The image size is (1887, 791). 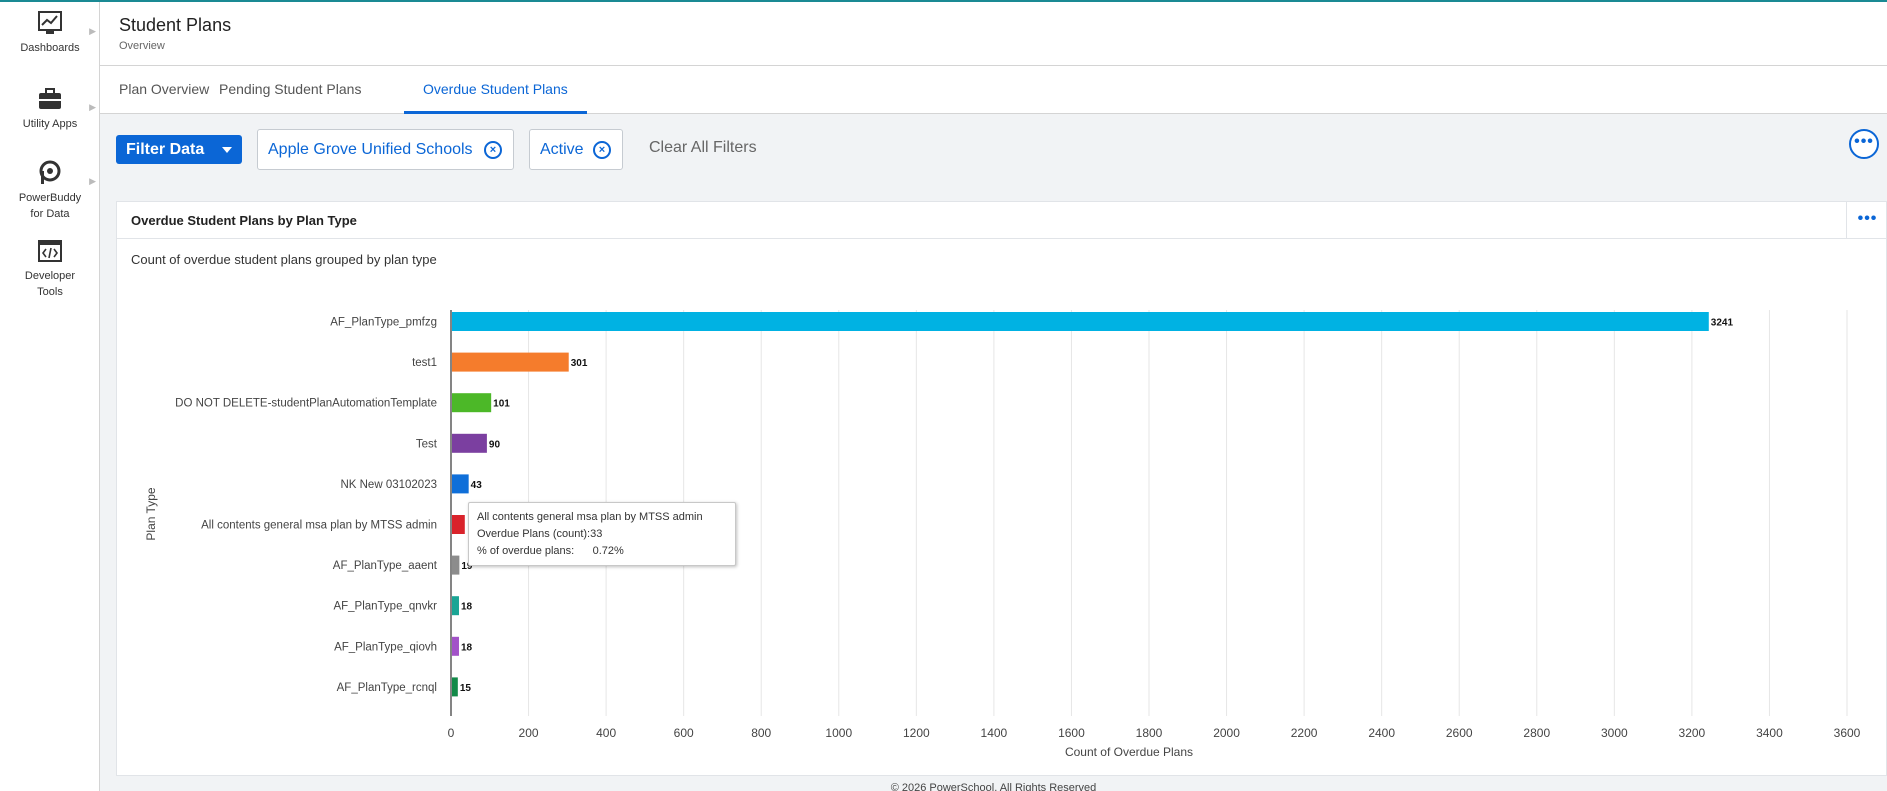 I want to click on x-tick-label: 2000, so click(x=1226, y=733).